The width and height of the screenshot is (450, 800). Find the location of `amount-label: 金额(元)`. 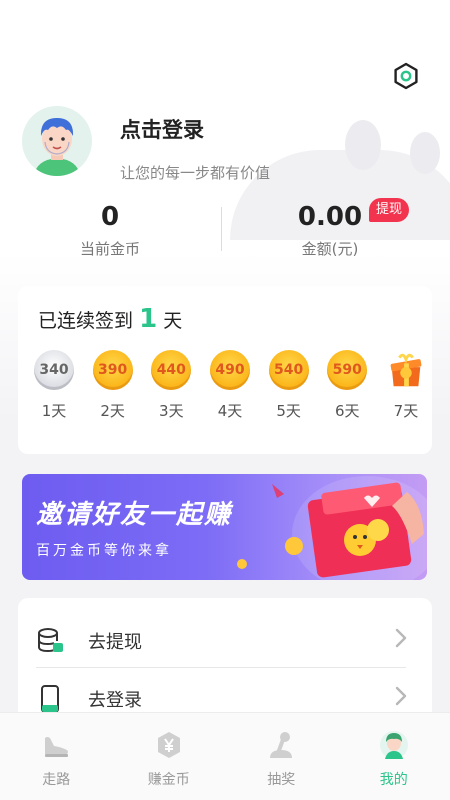

amount-label: 金额(元) is located at coordinates (330, 249).